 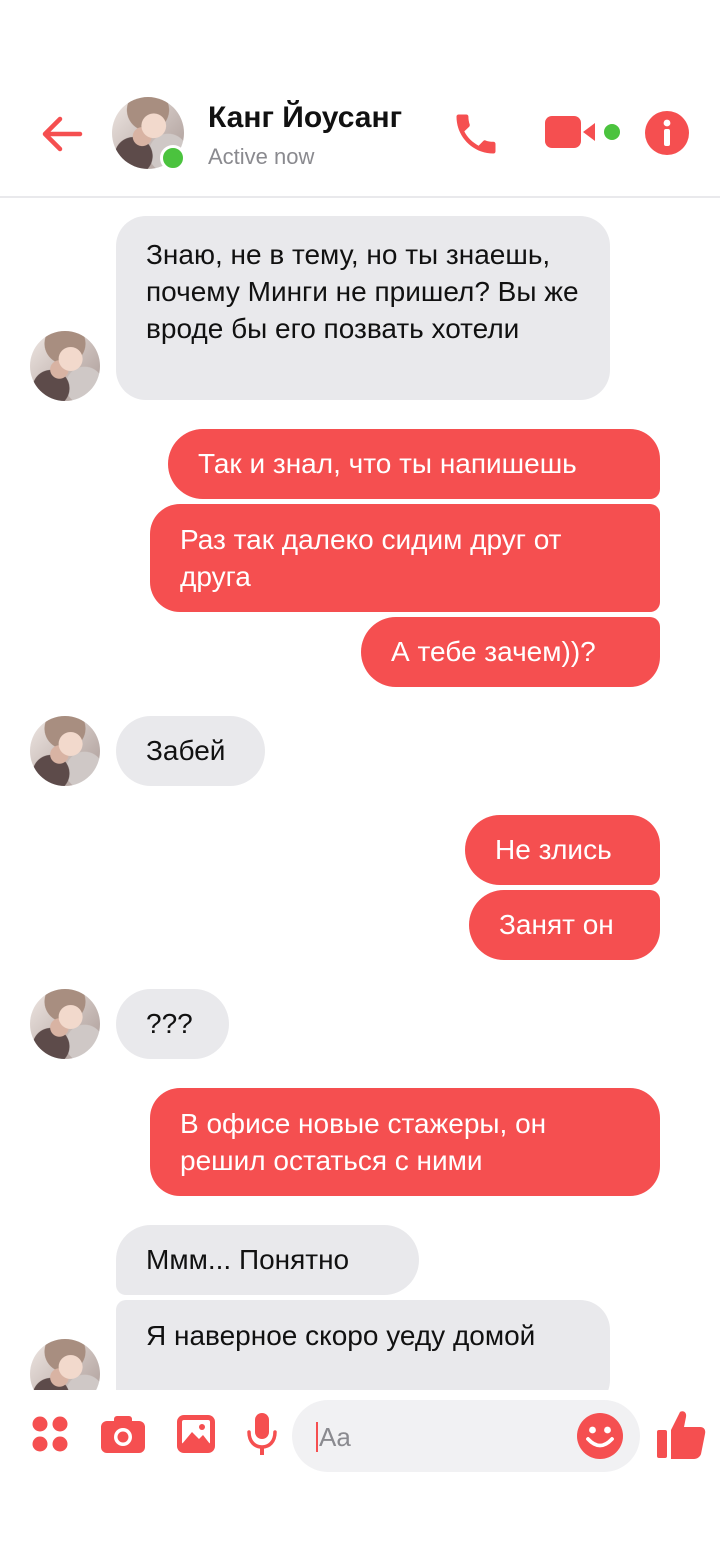 What do you see at coordinates (62, 134) in the screenshot?
I see `back-arrow-icon` at bounding box center [62, 134].